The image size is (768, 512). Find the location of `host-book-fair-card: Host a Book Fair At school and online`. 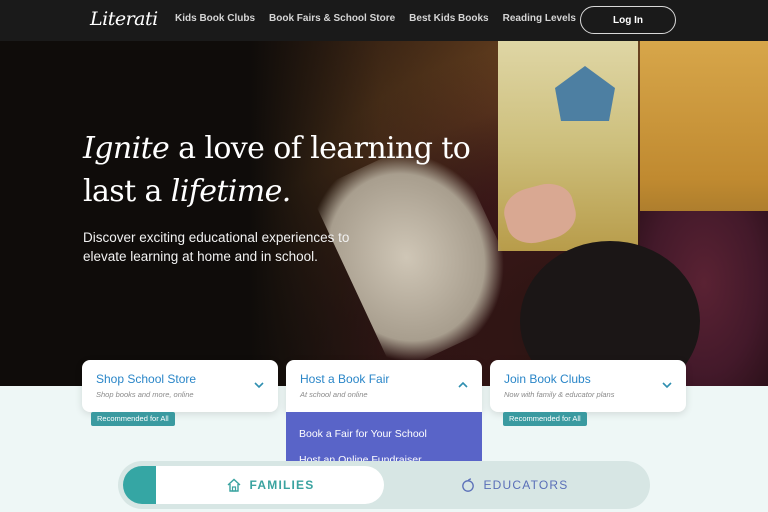

host-book-fair-card: Host a Book Fair At school and online is located at coordinates (384, 386).